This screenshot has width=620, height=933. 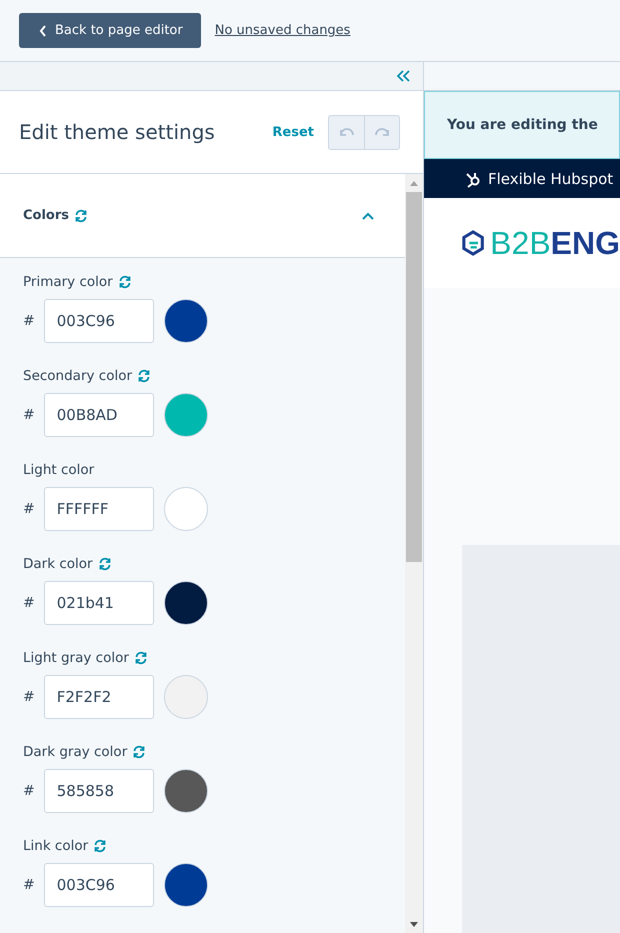 I want to click on chevron-up-icon, so click(x=368, y=215).